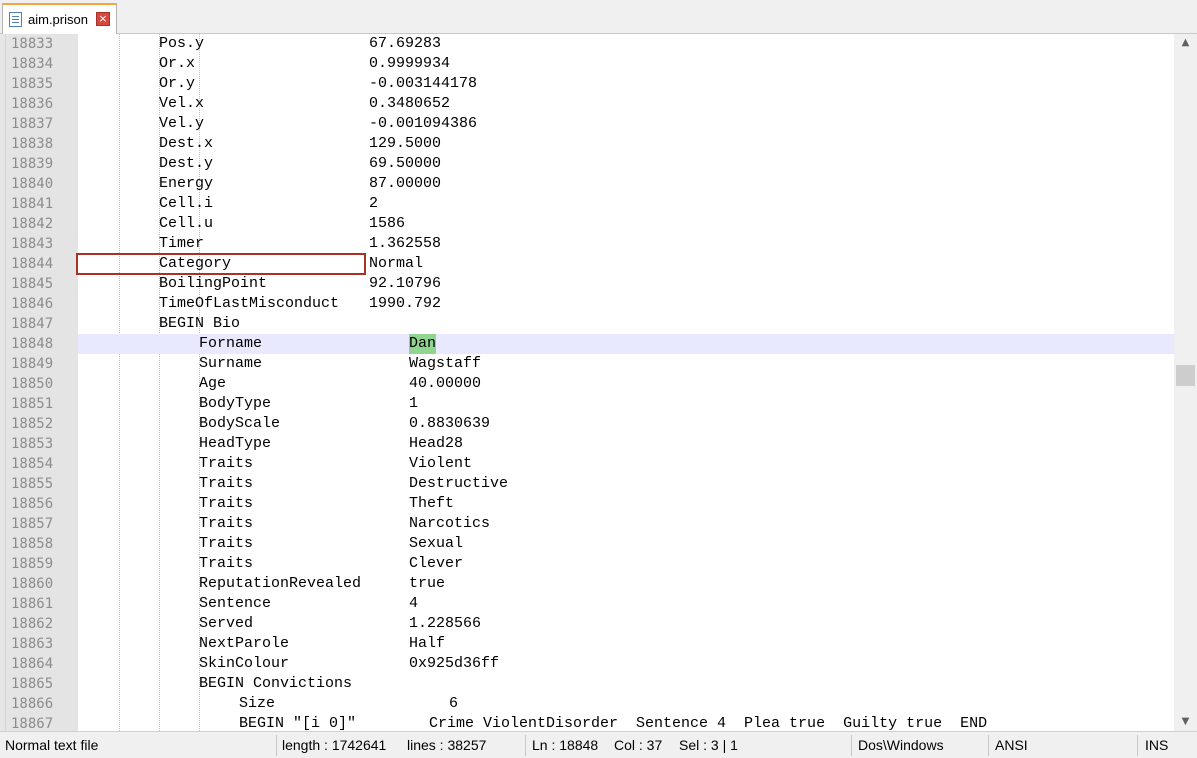 The height and width of the screenshot is (758, 1197). Describe the element at coordinates (626, 524) in the screenshot. I see `text-line: Traits Narcotics` at that location.